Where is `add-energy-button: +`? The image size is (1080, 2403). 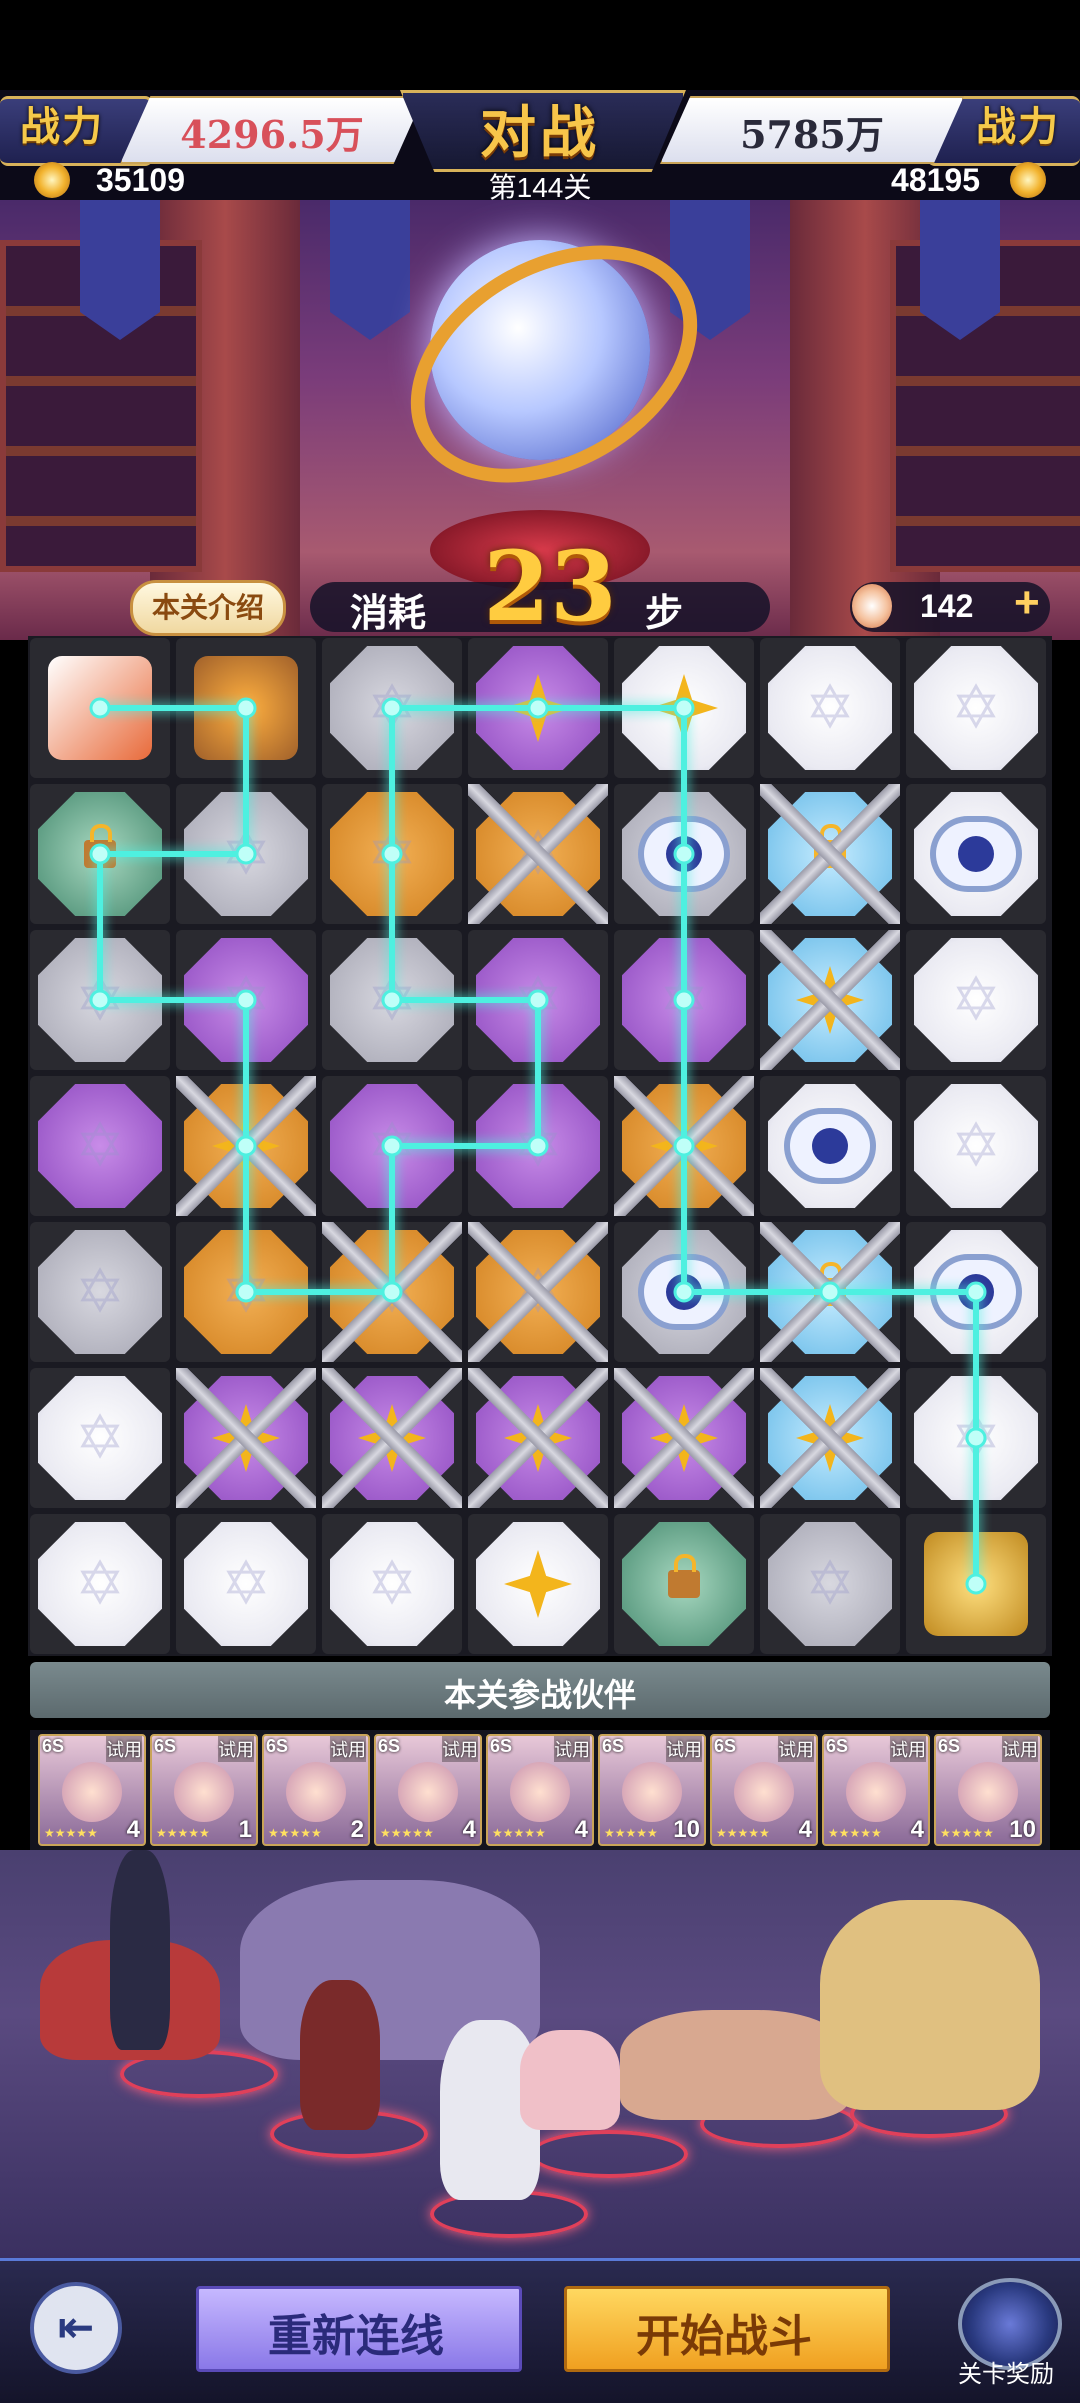 add-energy-button: + is located at coordinates (1027, 603).